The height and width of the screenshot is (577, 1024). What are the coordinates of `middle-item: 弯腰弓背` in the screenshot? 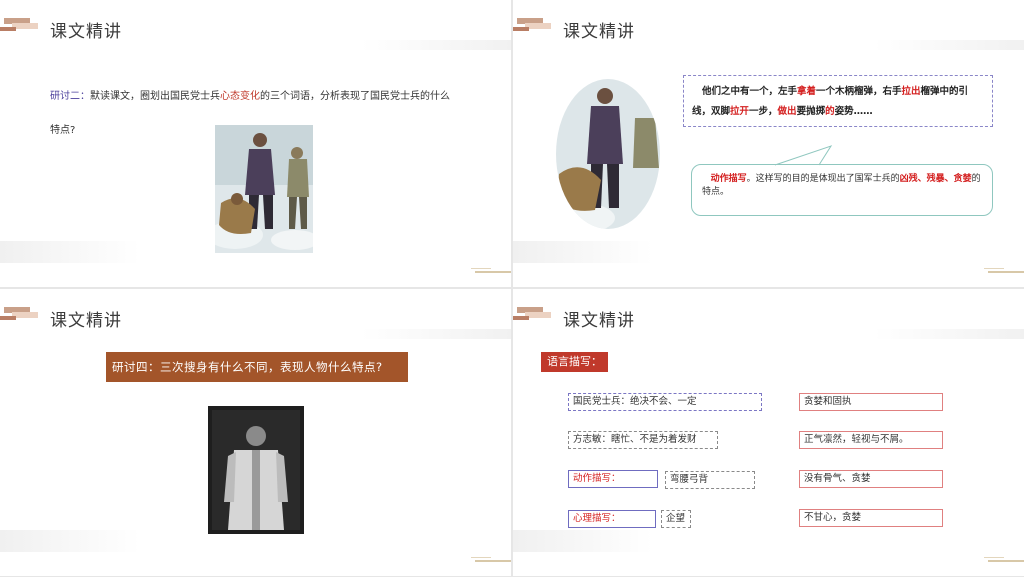 It's located at (710, 480).